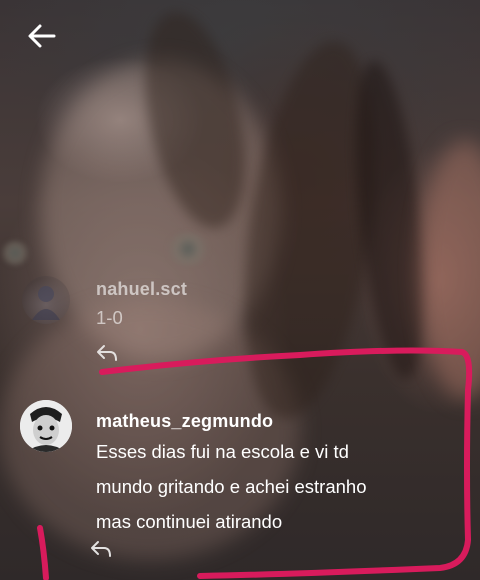  What do you see at coordinates (109, 317) in the screenshot?
I see `comment-text: 1-0` at bounding box center [109, 317].